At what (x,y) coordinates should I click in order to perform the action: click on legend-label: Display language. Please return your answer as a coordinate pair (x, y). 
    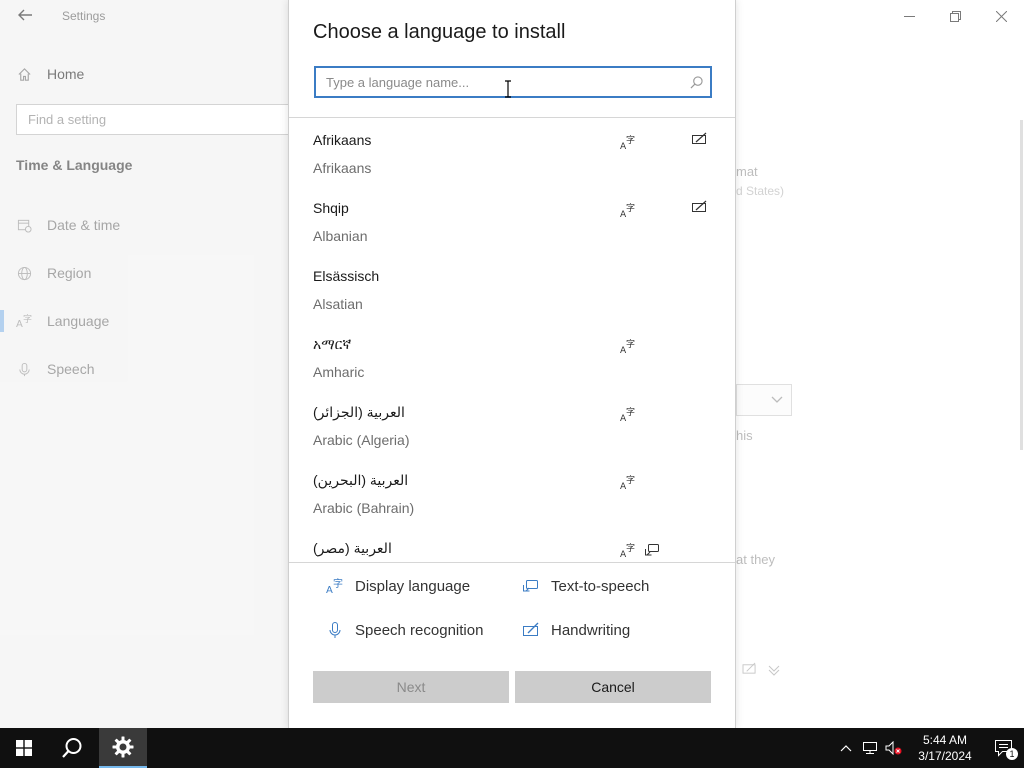
    Looking at the image, I should click on (413, 586).